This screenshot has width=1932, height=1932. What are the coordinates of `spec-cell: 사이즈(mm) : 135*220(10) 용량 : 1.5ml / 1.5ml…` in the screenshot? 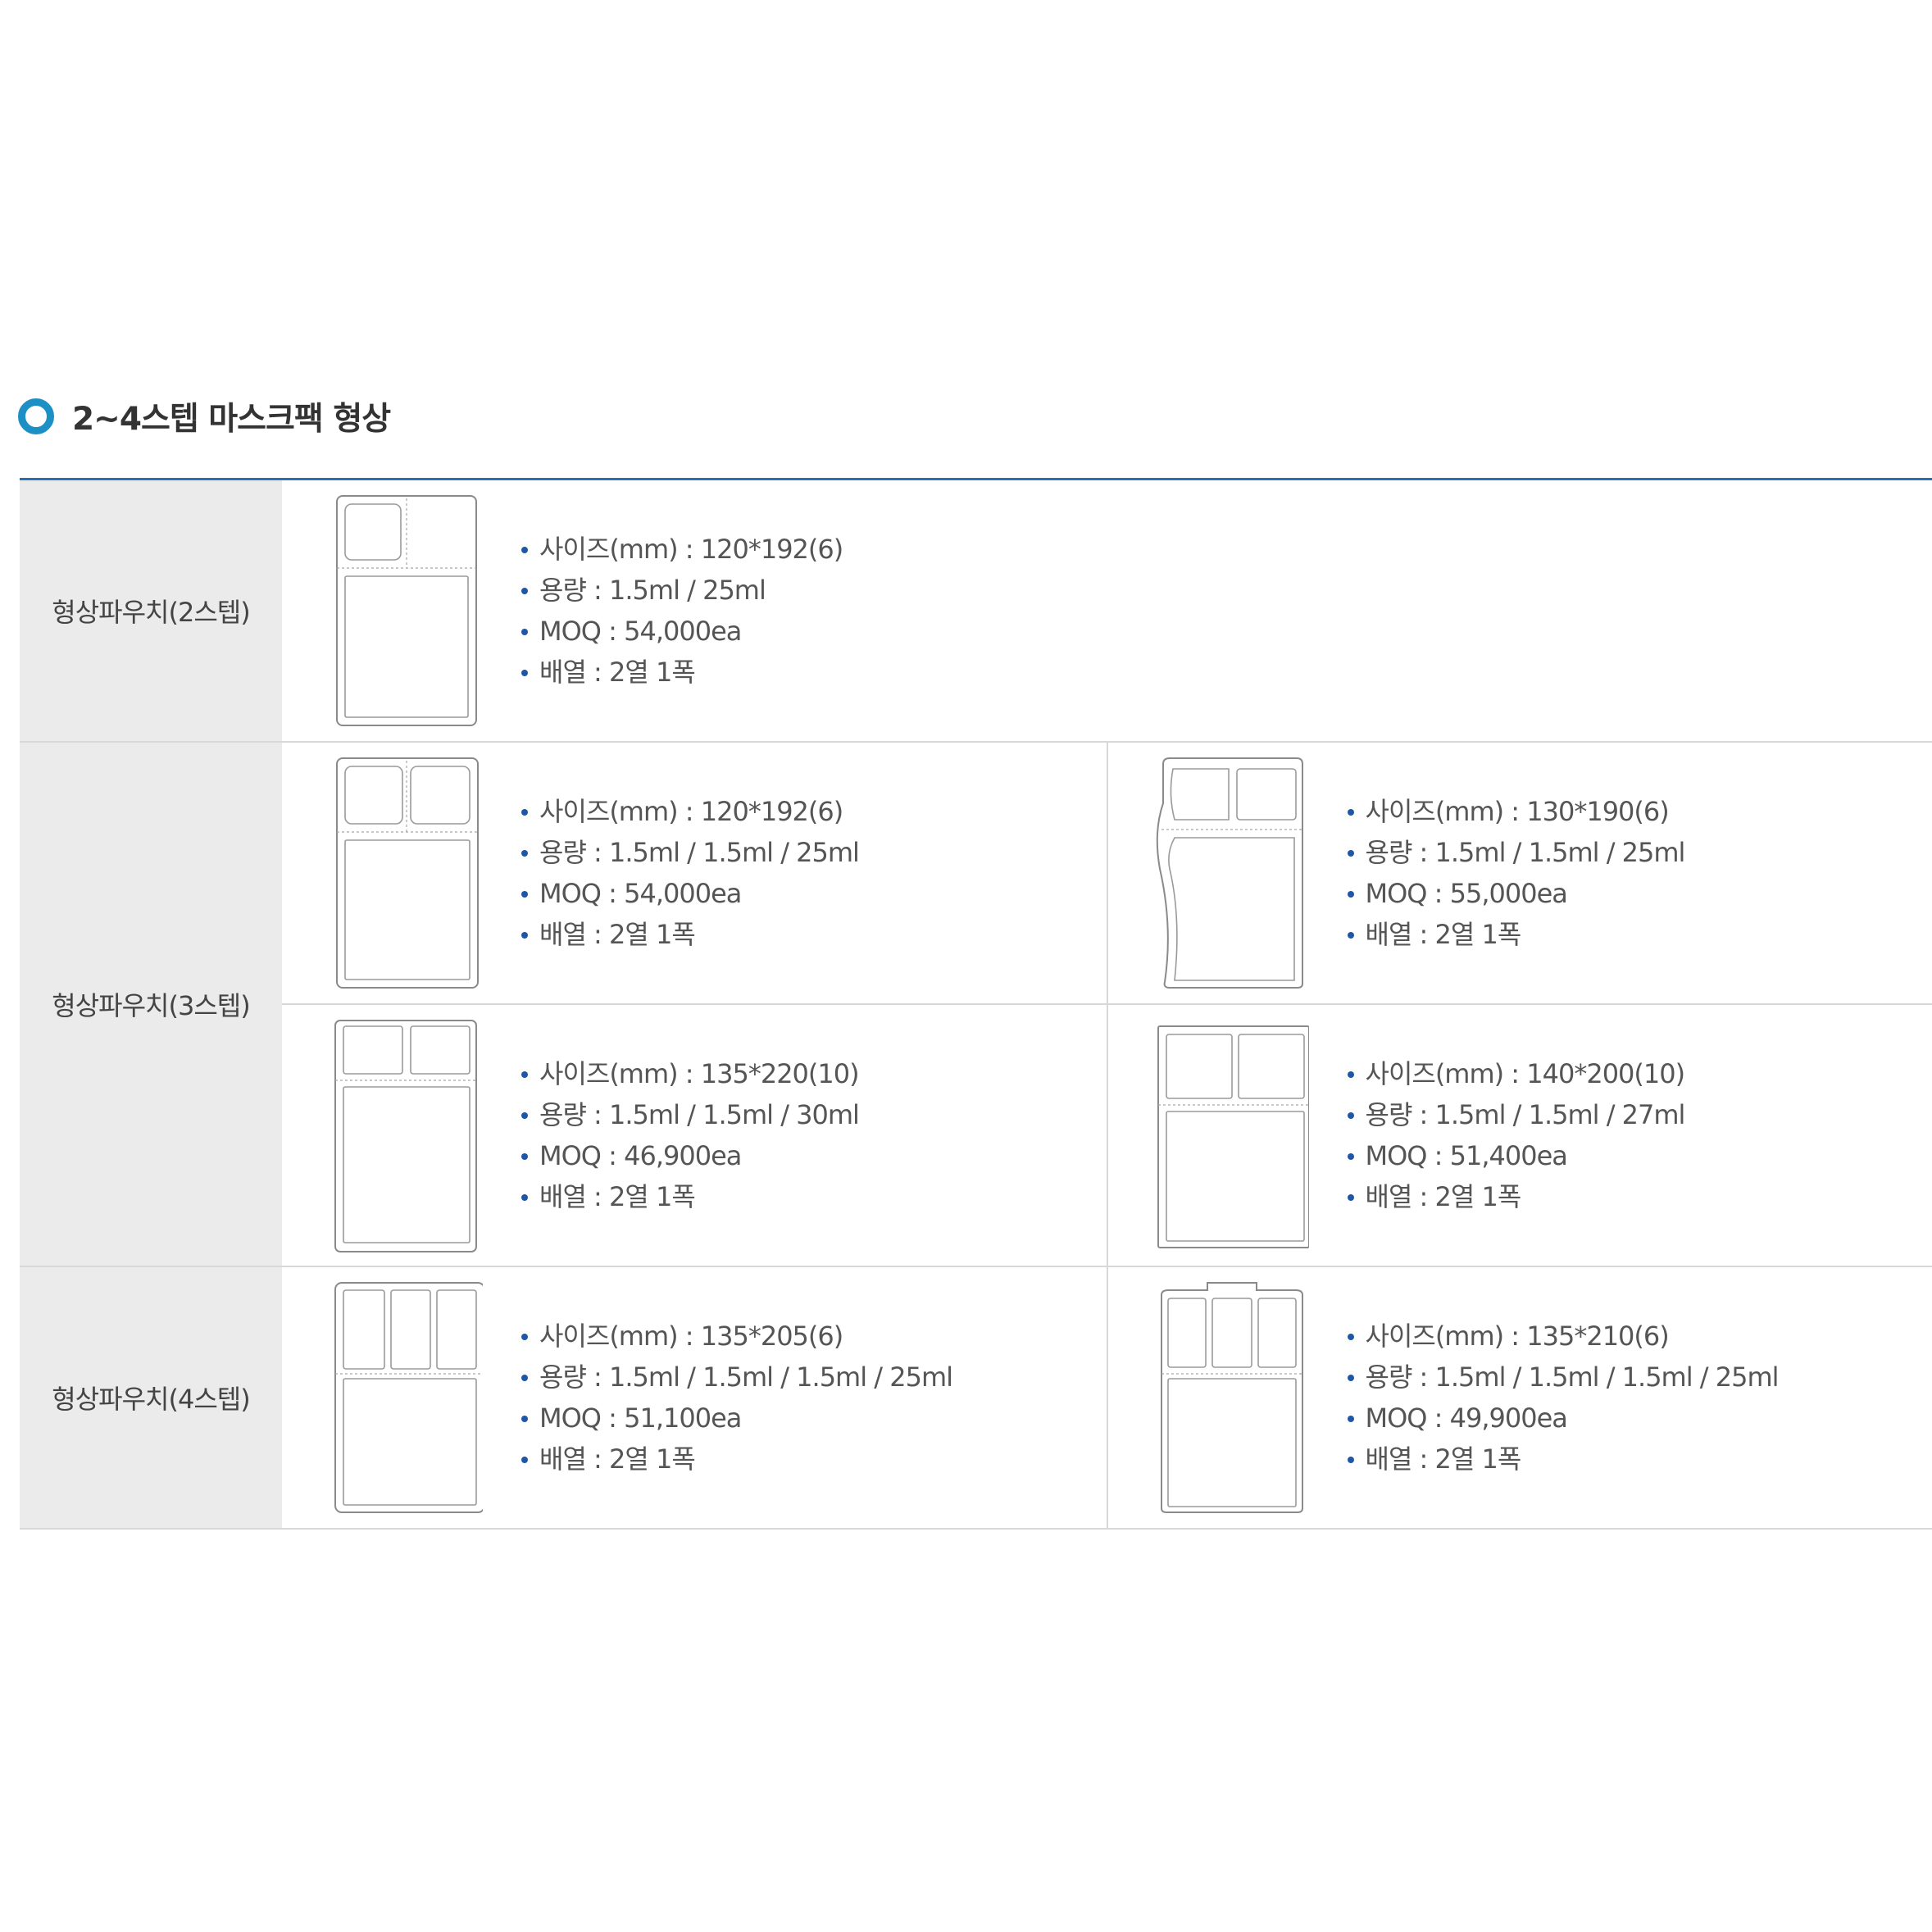 It's located at (695, 1135).